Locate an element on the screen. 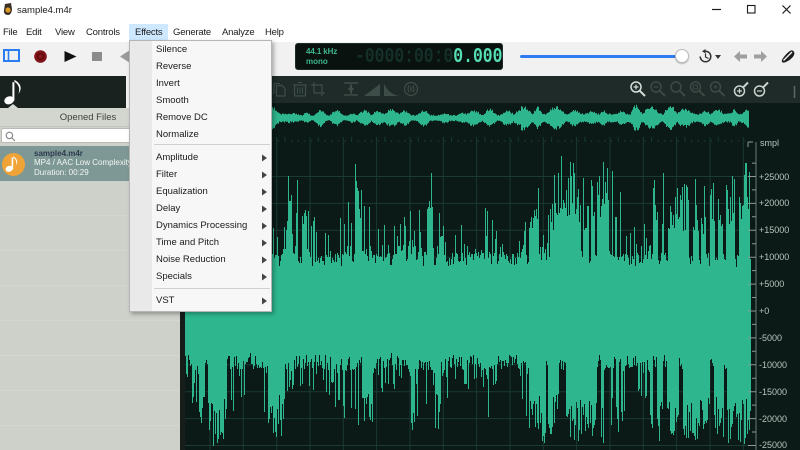 This screenshot has width=800, height=450. svg-text: +25000 is located at coordinates (774, 177).